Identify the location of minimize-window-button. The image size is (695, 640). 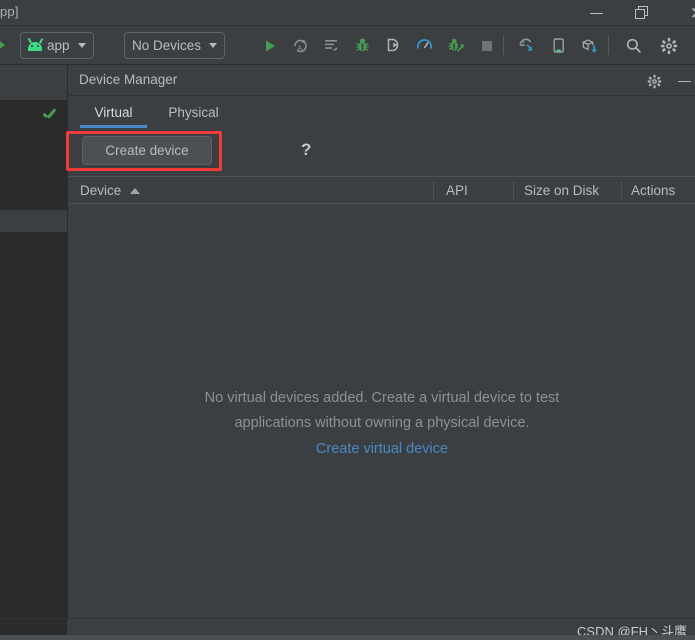
(596, 13).